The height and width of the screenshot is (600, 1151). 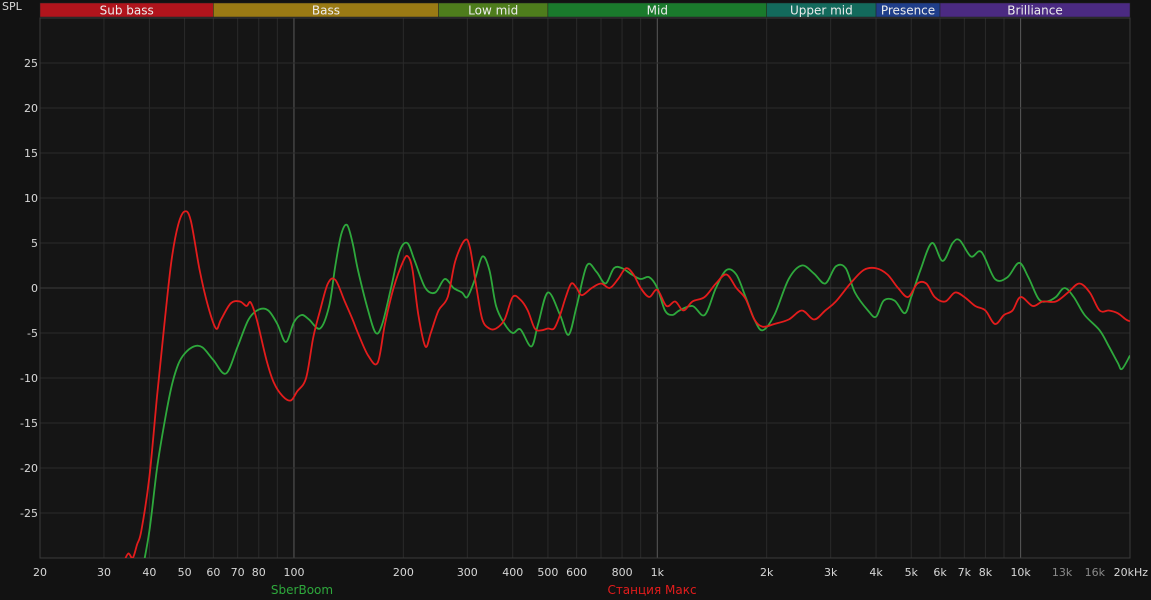 What do you see at coordinates (12, 6) in the screenshot?
I see `y-axis-label: SPL` at bounding box center [12, 6].